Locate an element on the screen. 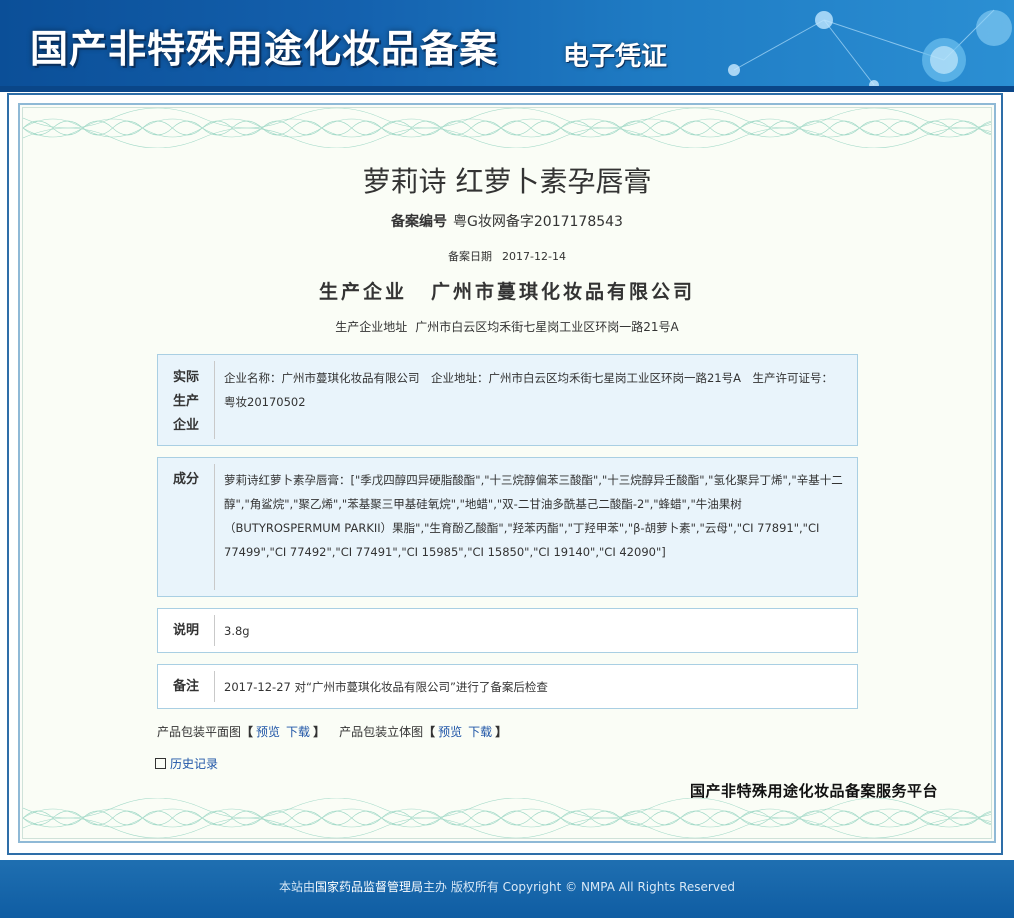 This screenshot has width=1014, height=918. enterprise-address: 生产企业地址 广州市白云区均禾街七星岗工业区环岗一路21号A is located at coordinates (507, 326).